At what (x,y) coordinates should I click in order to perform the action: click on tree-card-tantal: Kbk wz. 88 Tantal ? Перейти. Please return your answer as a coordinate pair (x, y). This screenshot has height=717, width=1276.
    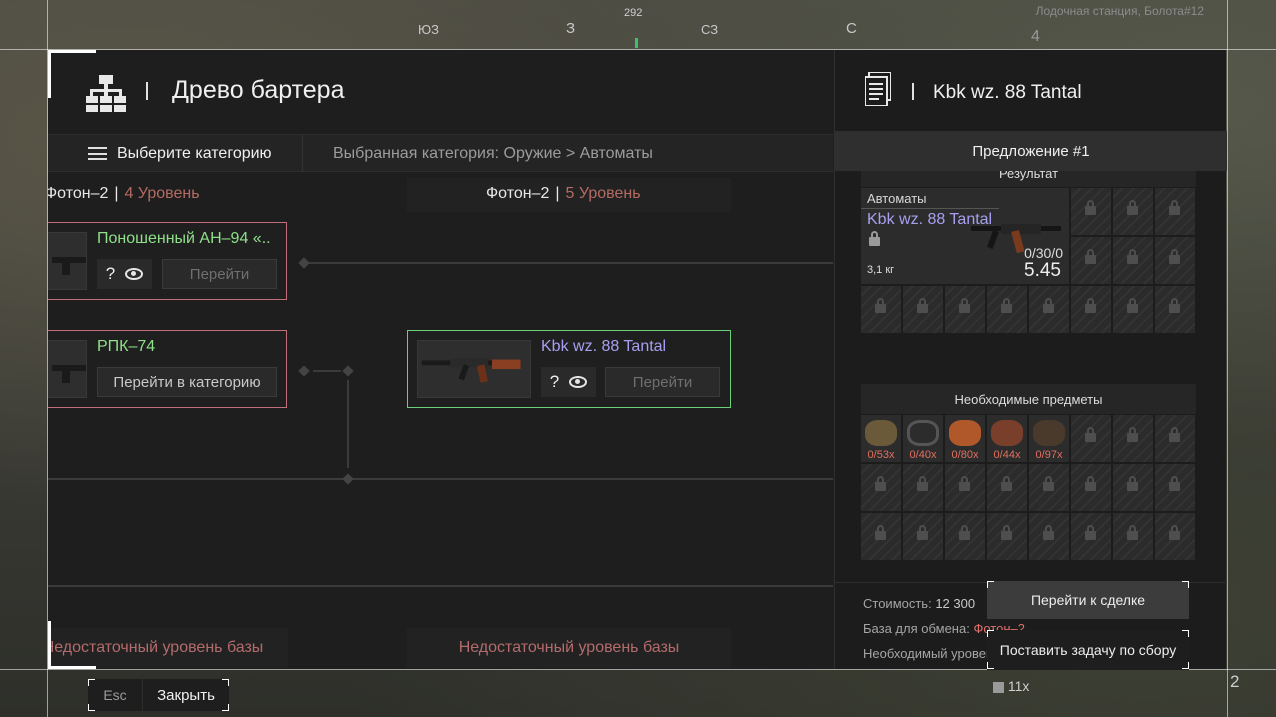
    Looking at the image, I should click on (569, 369).